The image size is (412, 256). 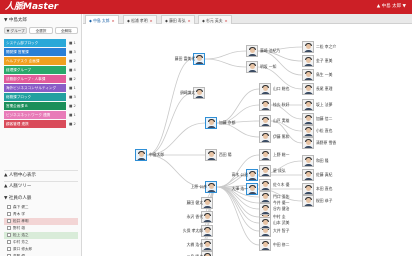 What do you see at coordinates (281, 230) in the screenshot?
I see `node-name: 大井 智子` at bounding box center [281, 230].